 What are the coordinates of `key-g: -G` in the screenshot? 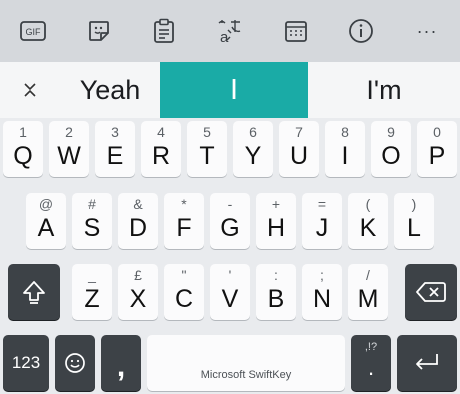 It's located at (230, 221).